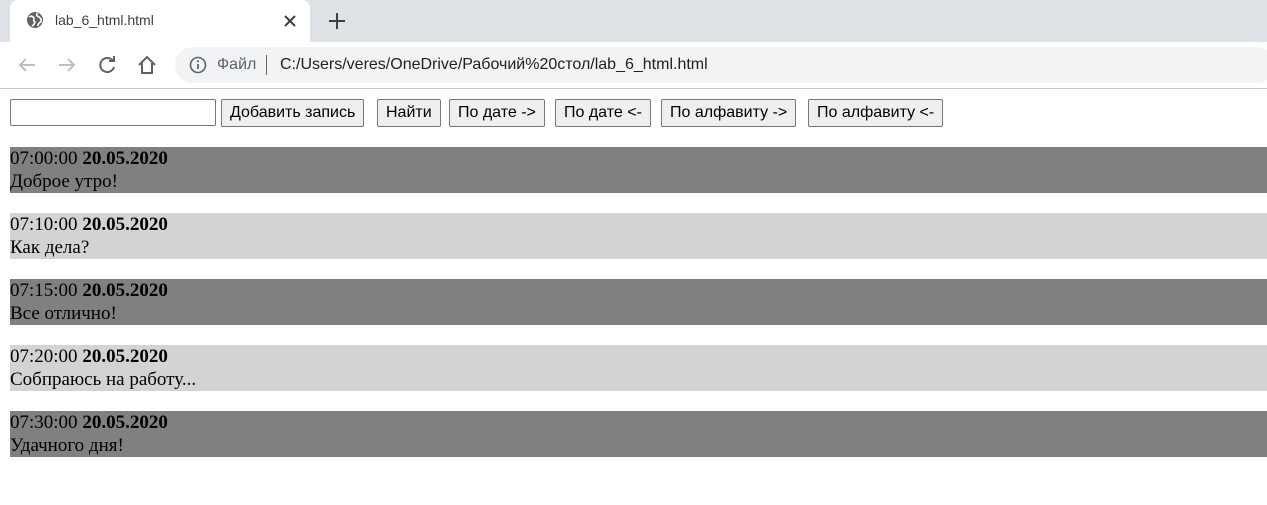 This screenshot has width=1267, height=505. I want to click on globe-icon, so click(35, 20).